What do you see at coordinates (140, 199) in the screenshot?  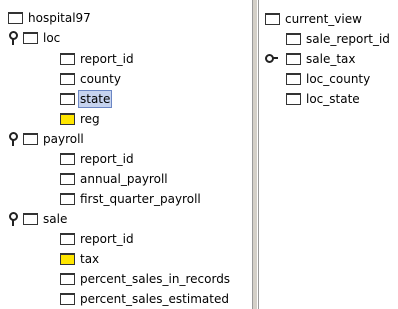 I see `tree-leaf-label: first_quarter_payroll` at bounding box center [140, 199].